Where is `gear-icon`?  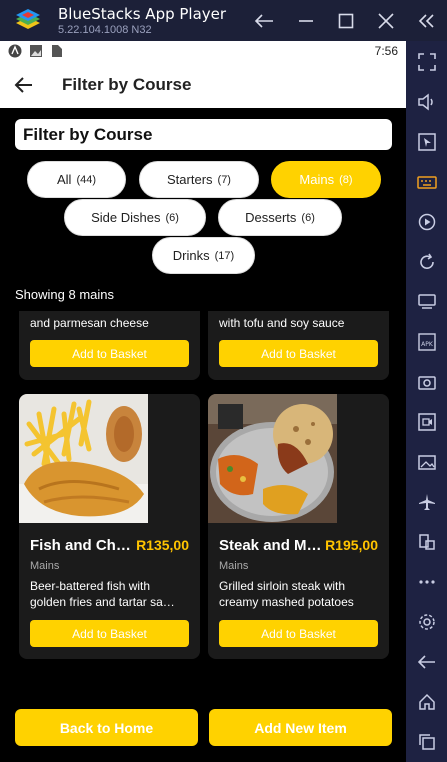 gear-icon is located at coordinates (426, 621).